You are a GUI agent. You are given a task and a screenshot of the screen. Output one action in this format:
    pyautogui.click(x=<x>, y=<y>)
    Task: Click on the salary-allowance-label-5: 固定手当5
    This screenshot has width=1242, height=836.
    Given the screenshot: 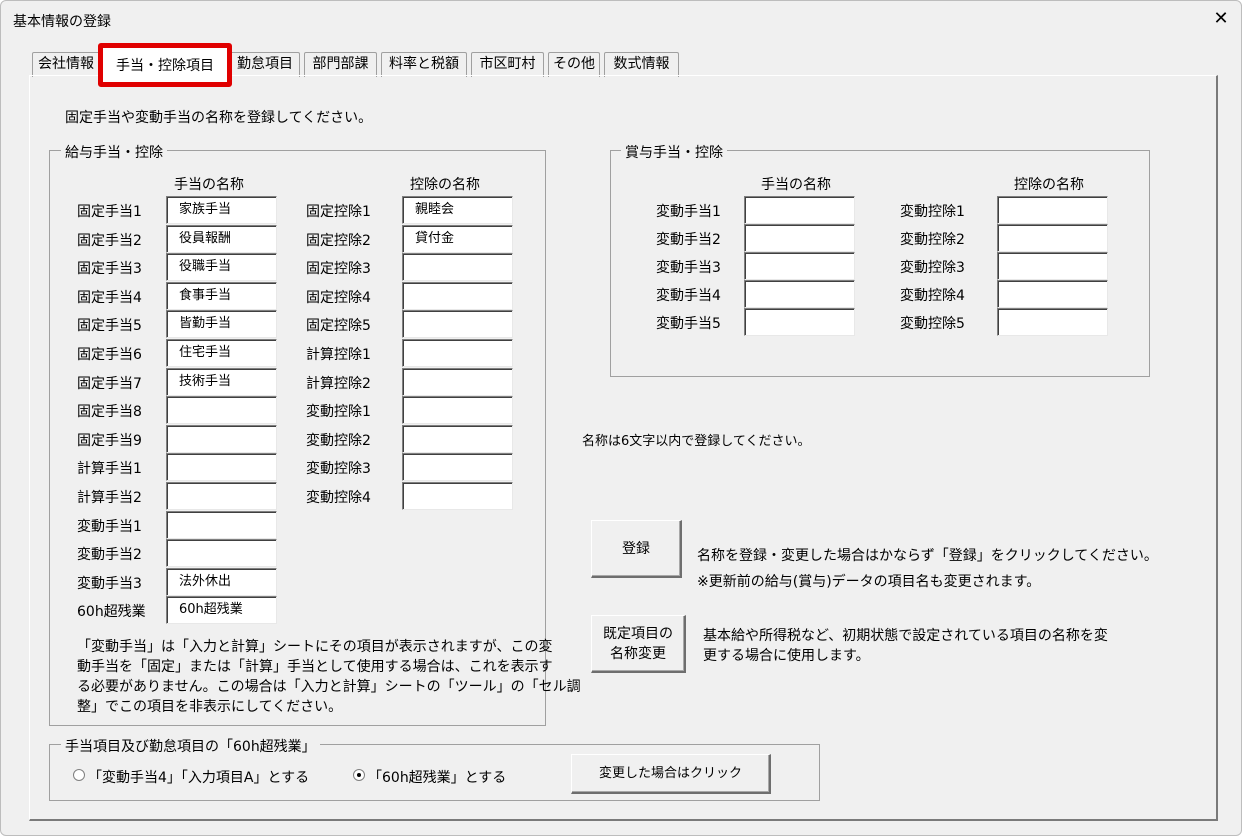 What is the action you would take?
    pyautogui.click(x=109, y=326)
    